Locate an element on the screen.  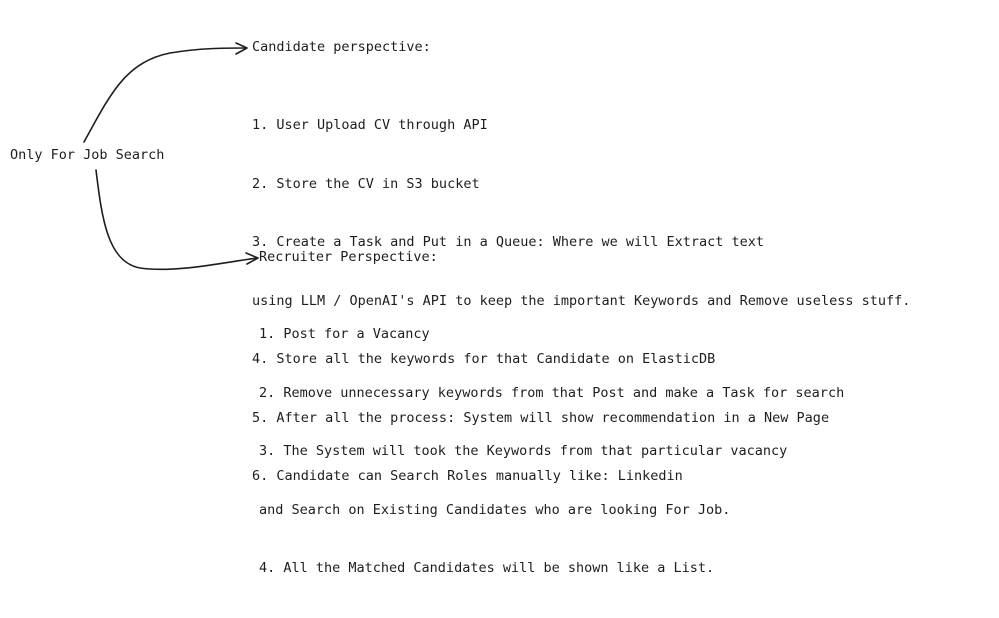
candidate-heading: Candidate perspective: is located at coordinates (341, 47).